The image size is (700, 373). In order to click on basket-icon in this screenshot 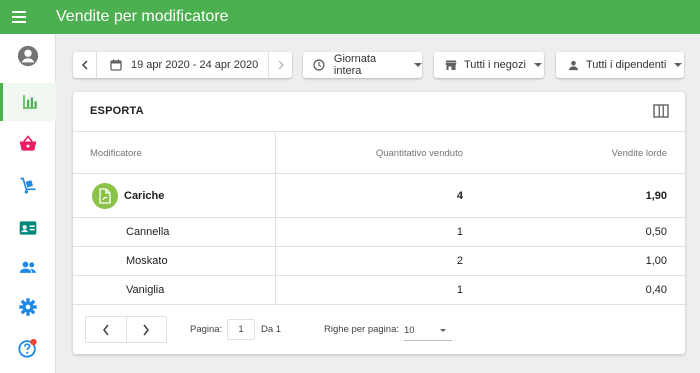, I will do `click(28, 143)`.